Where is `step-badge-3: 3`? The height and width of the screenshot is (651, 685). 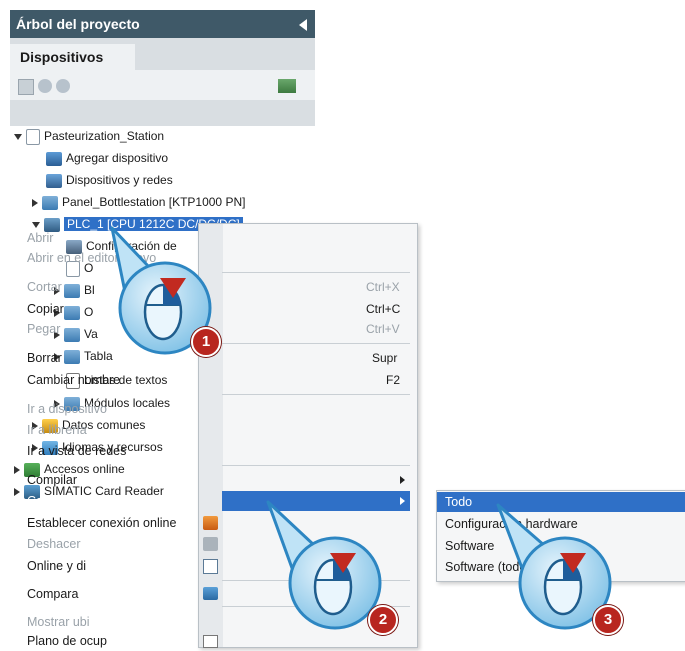
step-badge-3: 3 is located at coordinates (608, 620).